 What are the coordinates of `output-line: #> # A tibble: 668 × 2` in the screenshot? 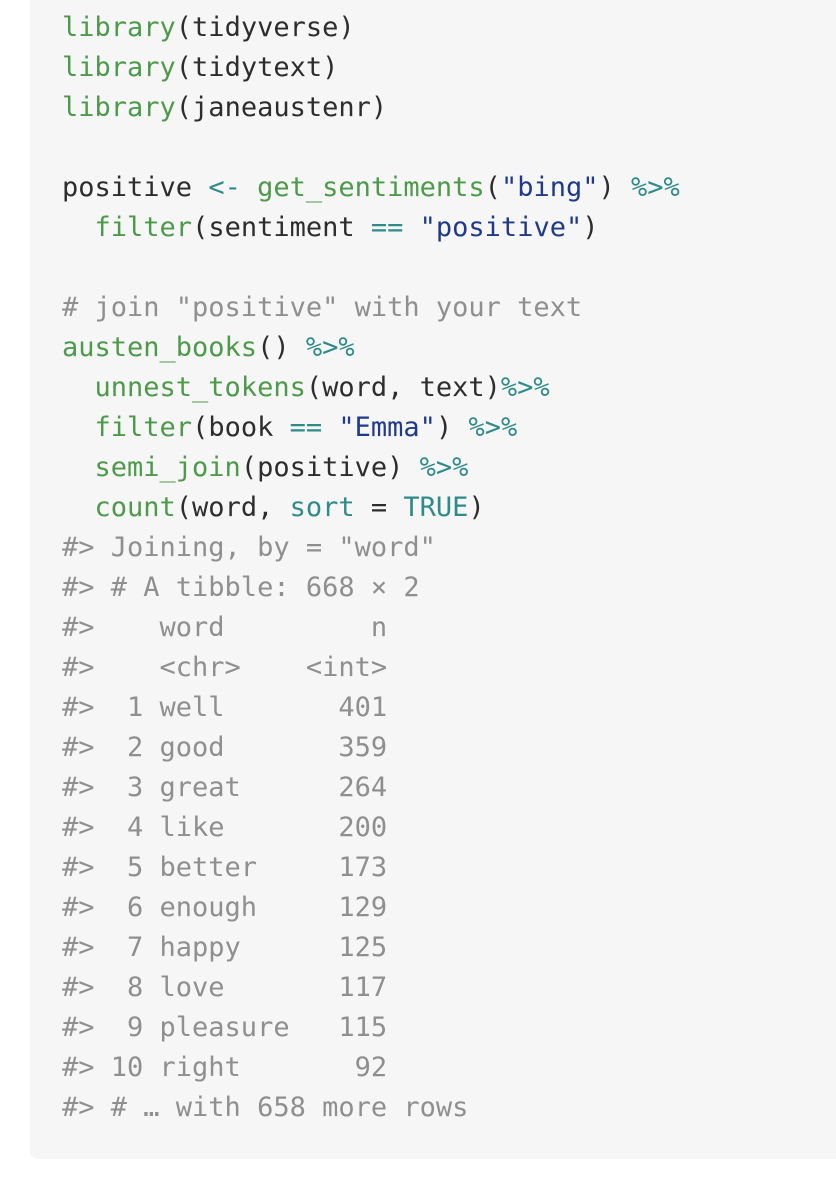 It's located at (241, 587).